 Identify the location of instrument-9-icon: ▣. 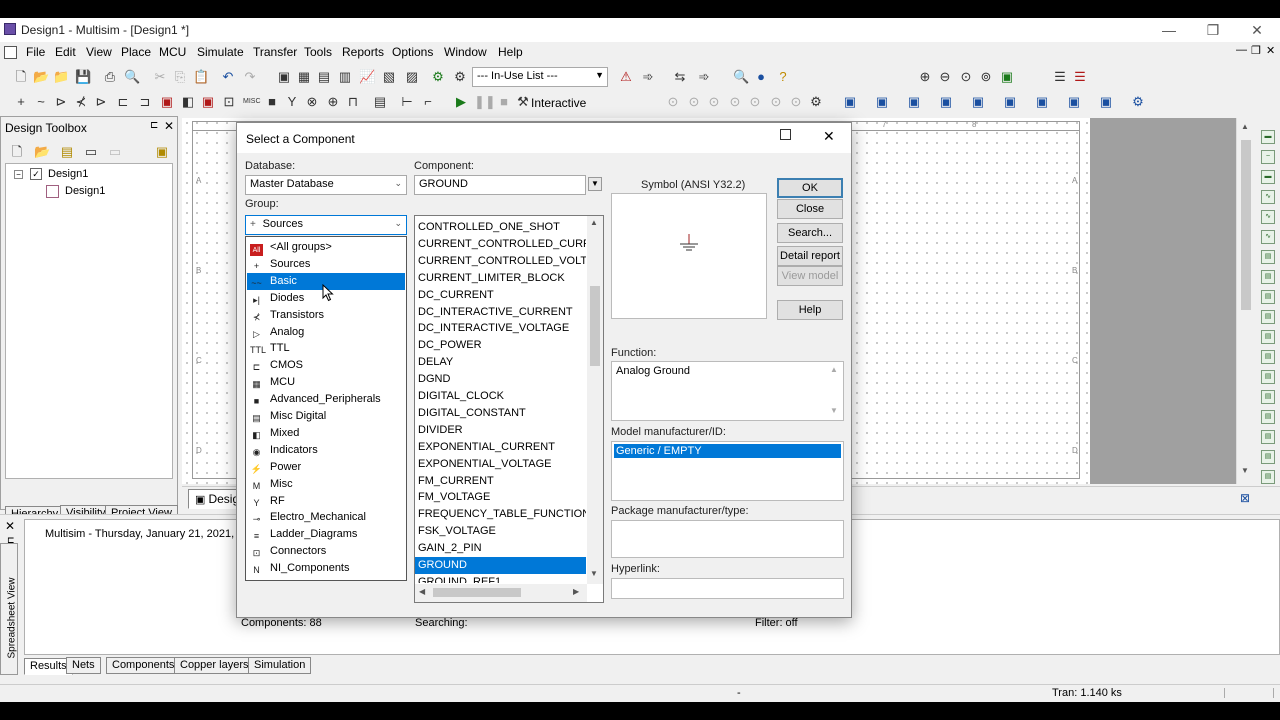
(1106, 102).